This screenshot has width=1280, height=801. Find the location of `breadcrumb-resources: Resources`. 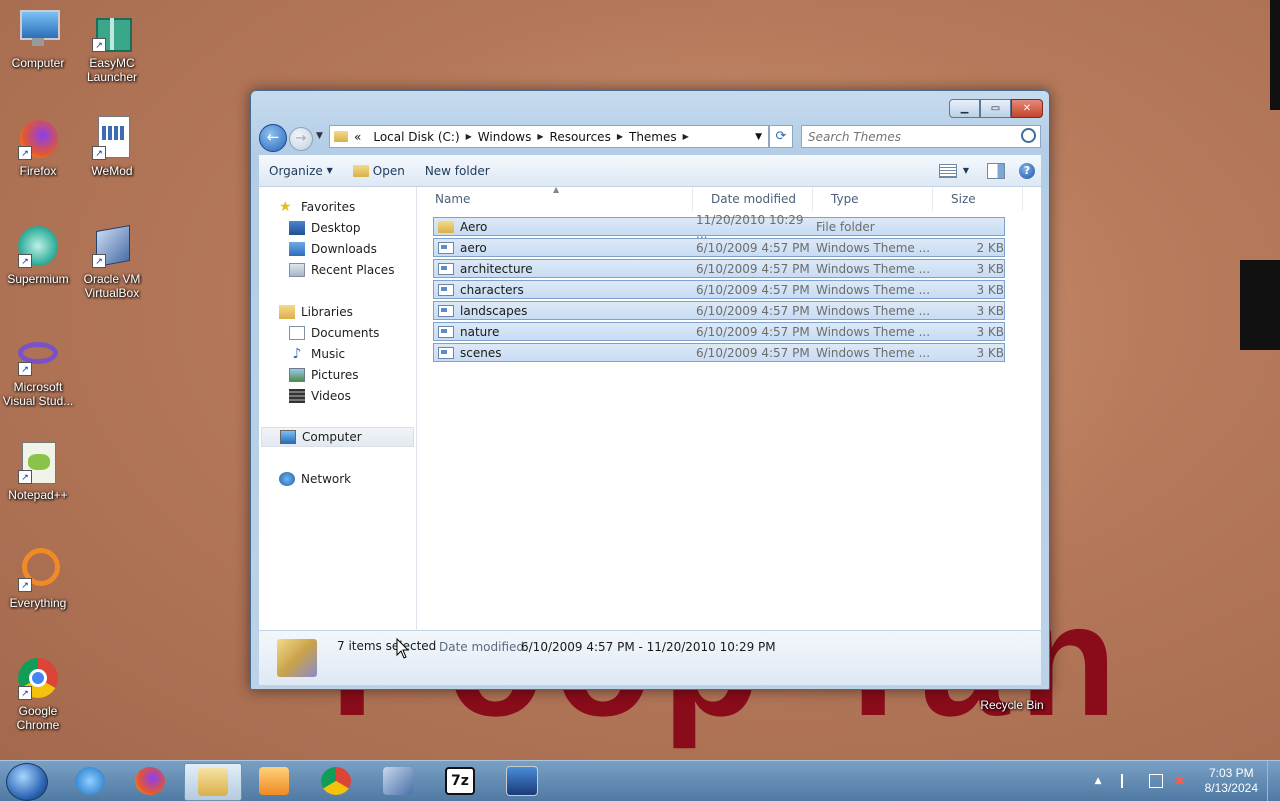

breadcrumb-resources: Resources is located at coordinates (580, 137).